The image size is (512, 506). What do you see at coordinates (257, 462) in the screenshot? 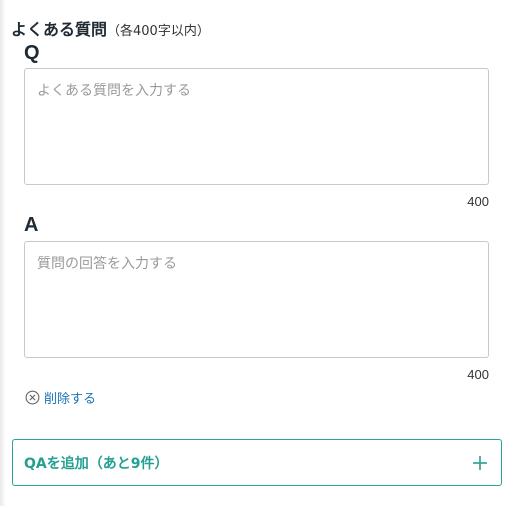
I see `add-qa-button: QAを追加（あと9件）` at bounding box center [257, 462].